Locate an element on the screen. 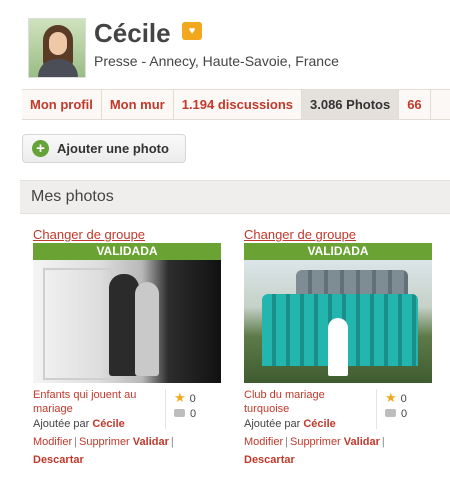 The height and width of the screenshot is (496, 450). tab-mon-profil: Mon profil is located at coordinates (62, 104).